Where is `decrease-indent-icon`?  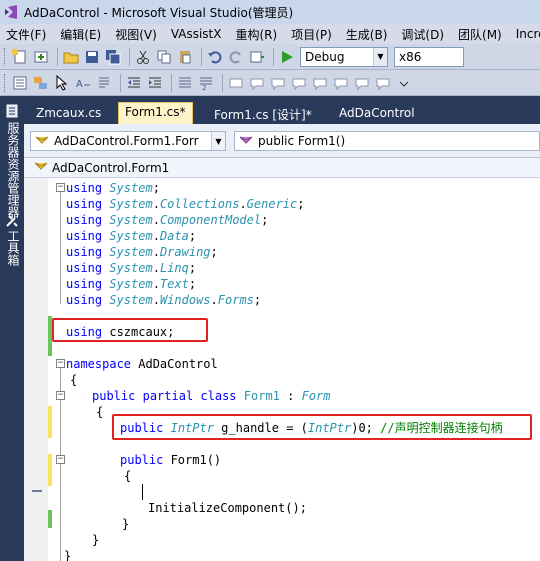 decrease-indent-icon is located at coordinates (134, 83).